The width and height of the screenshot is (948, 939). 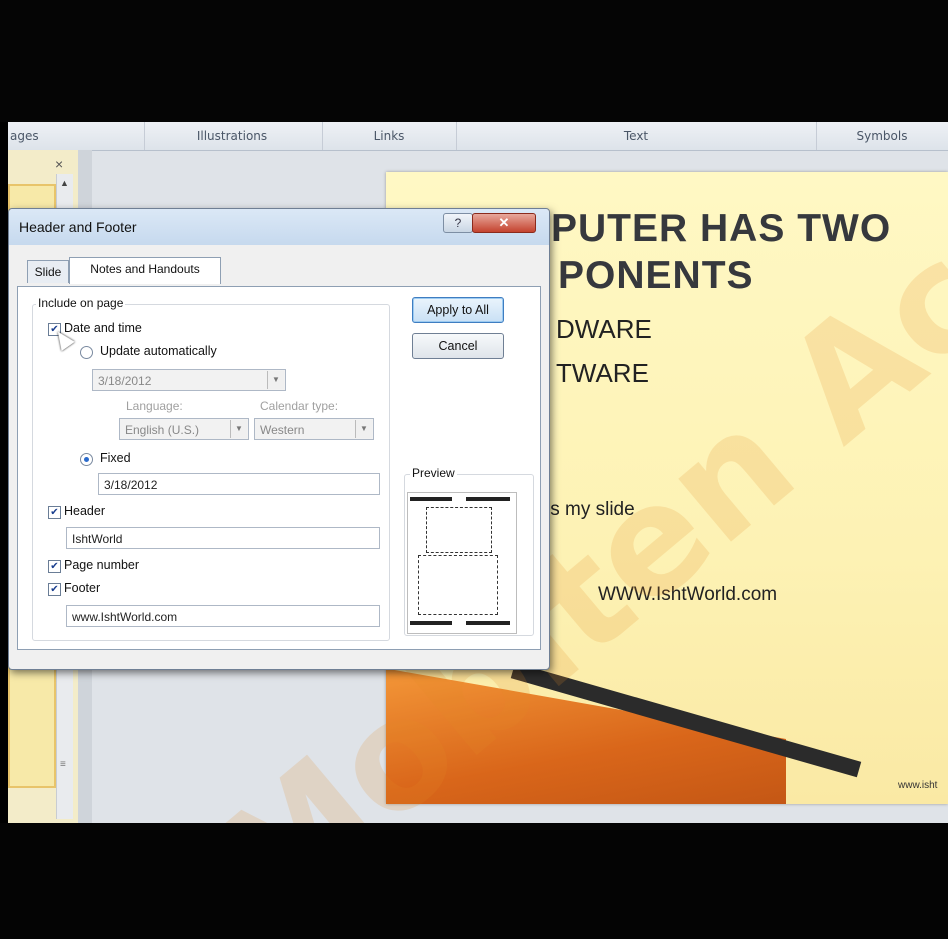 I want to click on slide-corner-text: www.isht, so click(x=918, y=785).